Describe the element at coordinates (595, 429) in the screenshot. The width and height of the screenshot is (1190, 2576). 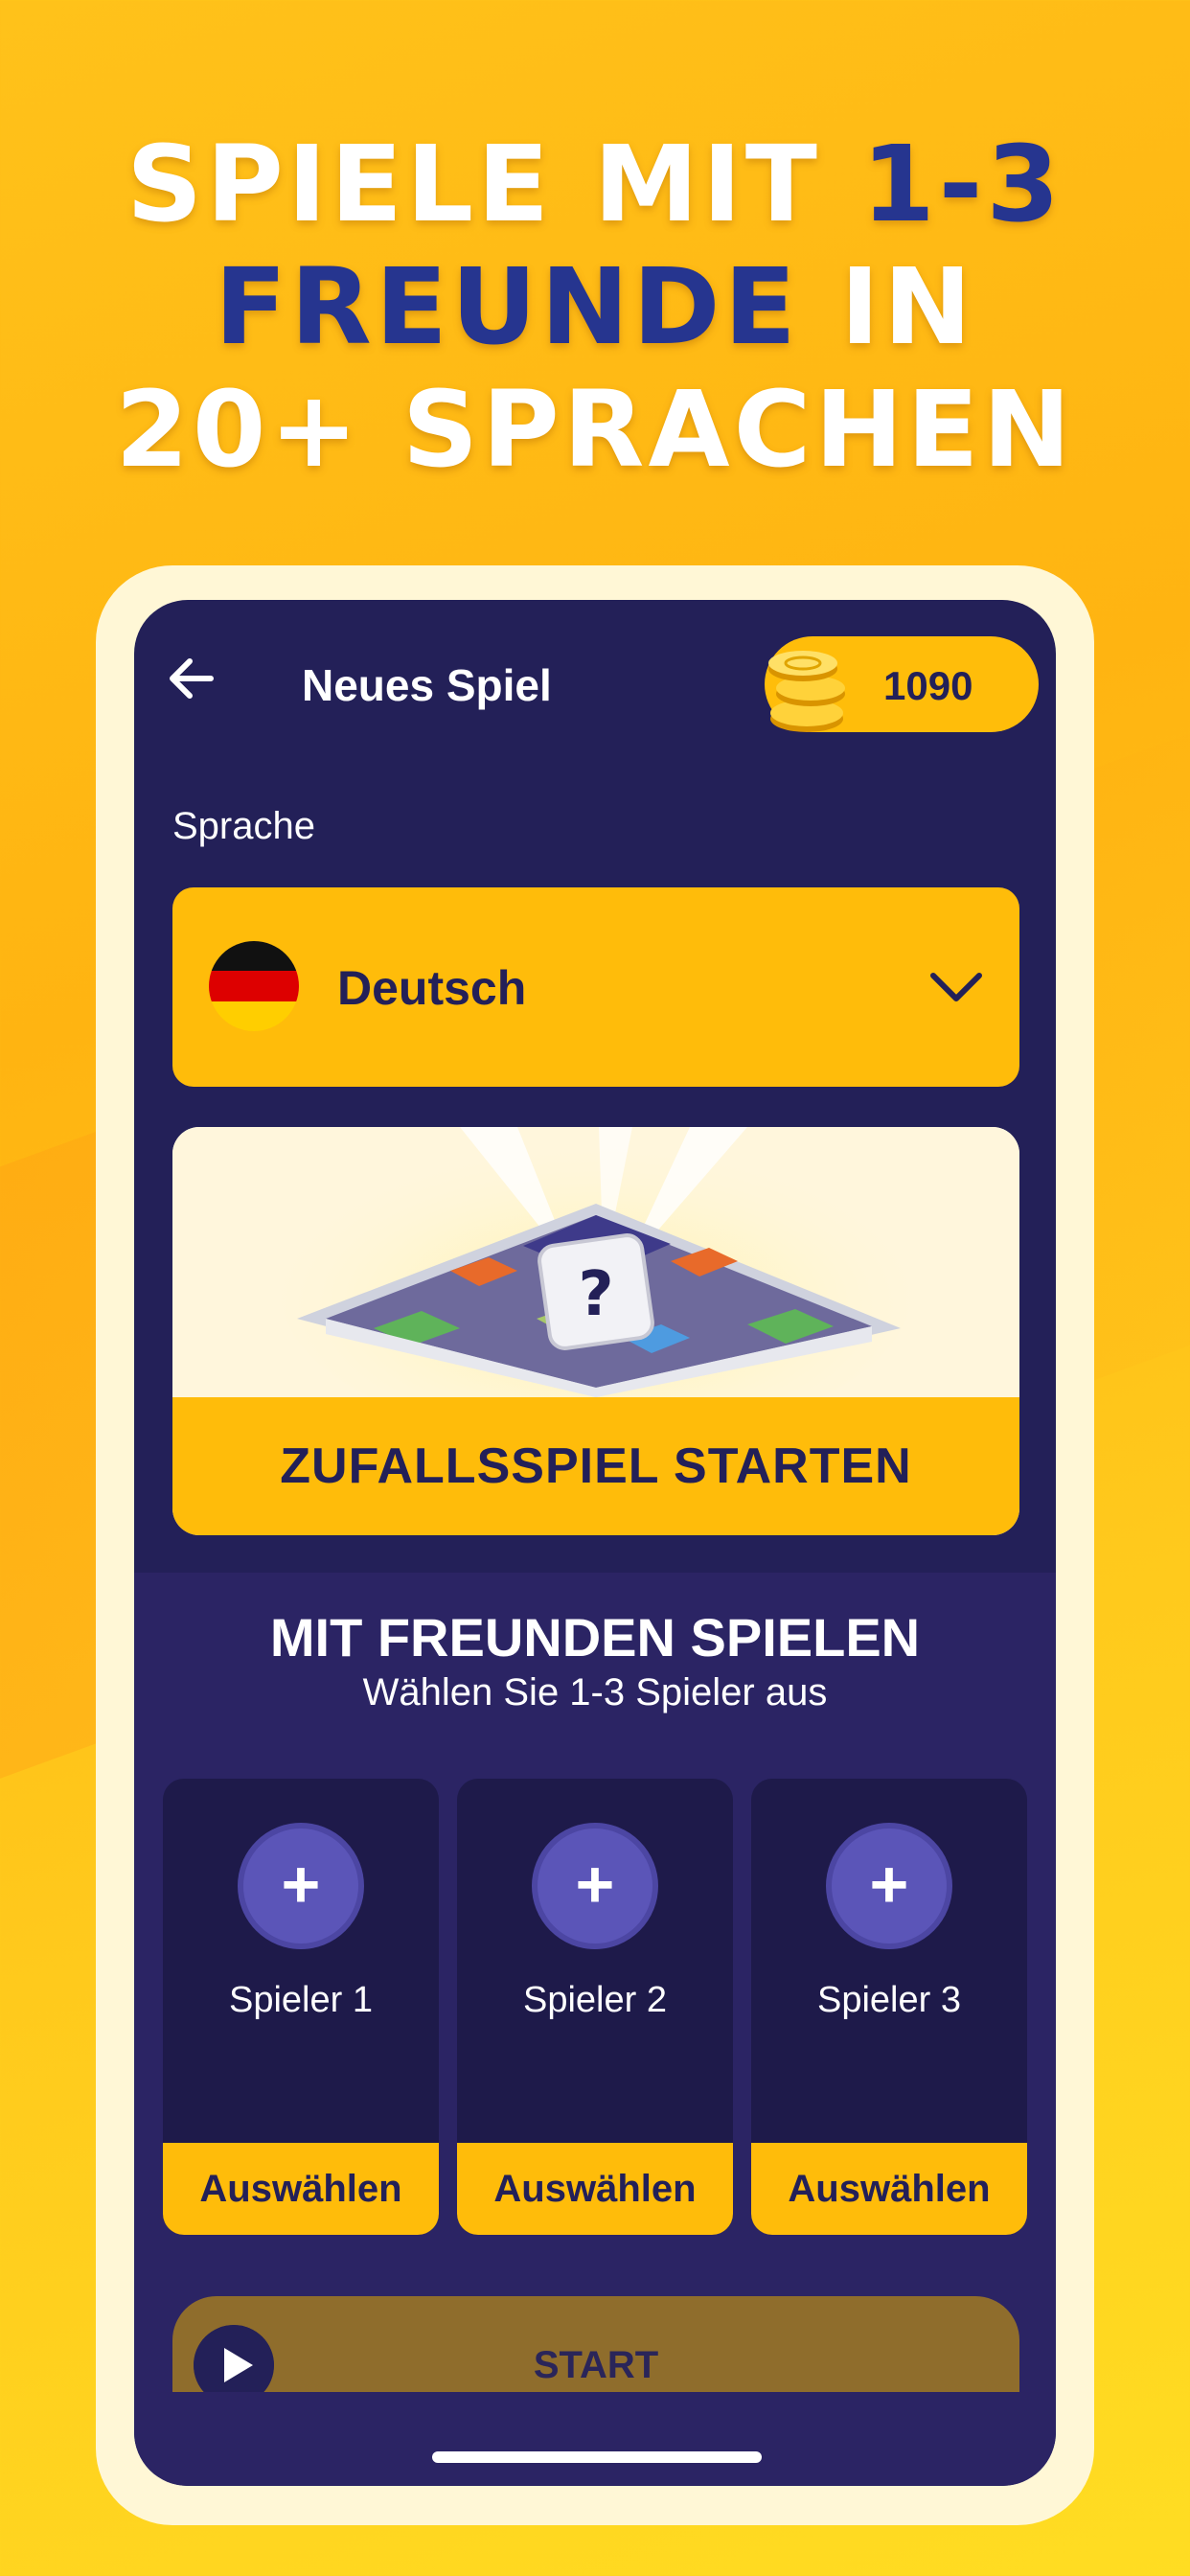
I see `headline-line-3: 20+ SPRACHEN` at that location.